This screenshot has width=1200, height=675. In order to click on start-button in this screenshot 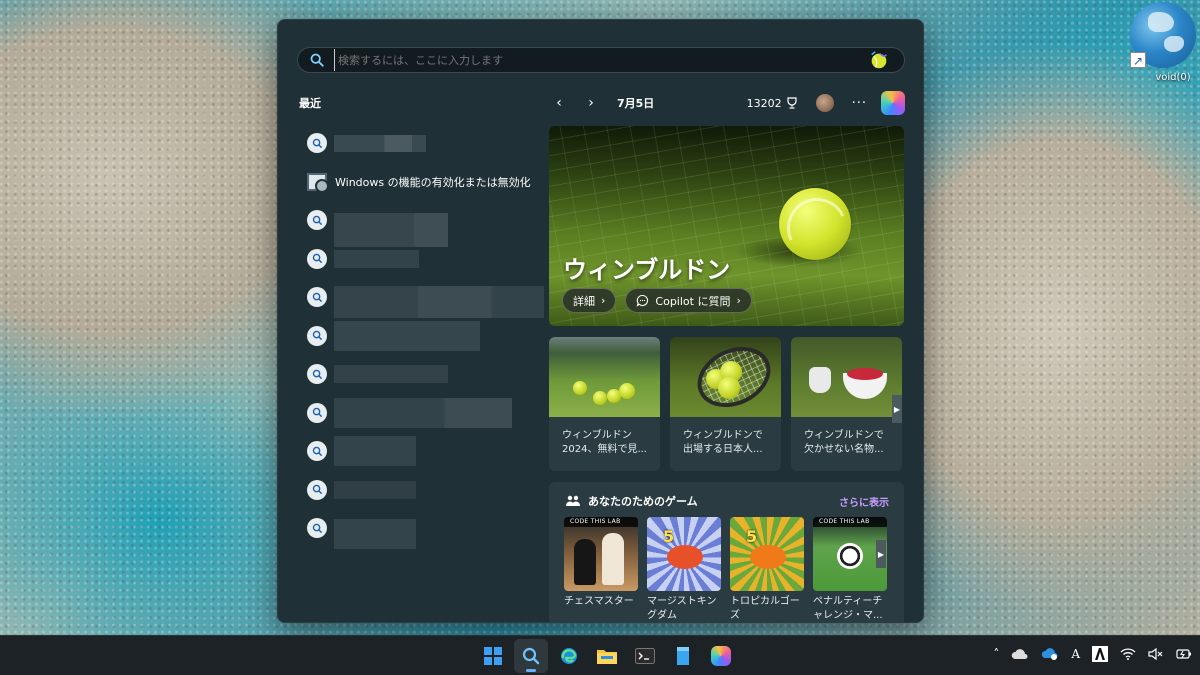, I will do `click(493, 656)`.